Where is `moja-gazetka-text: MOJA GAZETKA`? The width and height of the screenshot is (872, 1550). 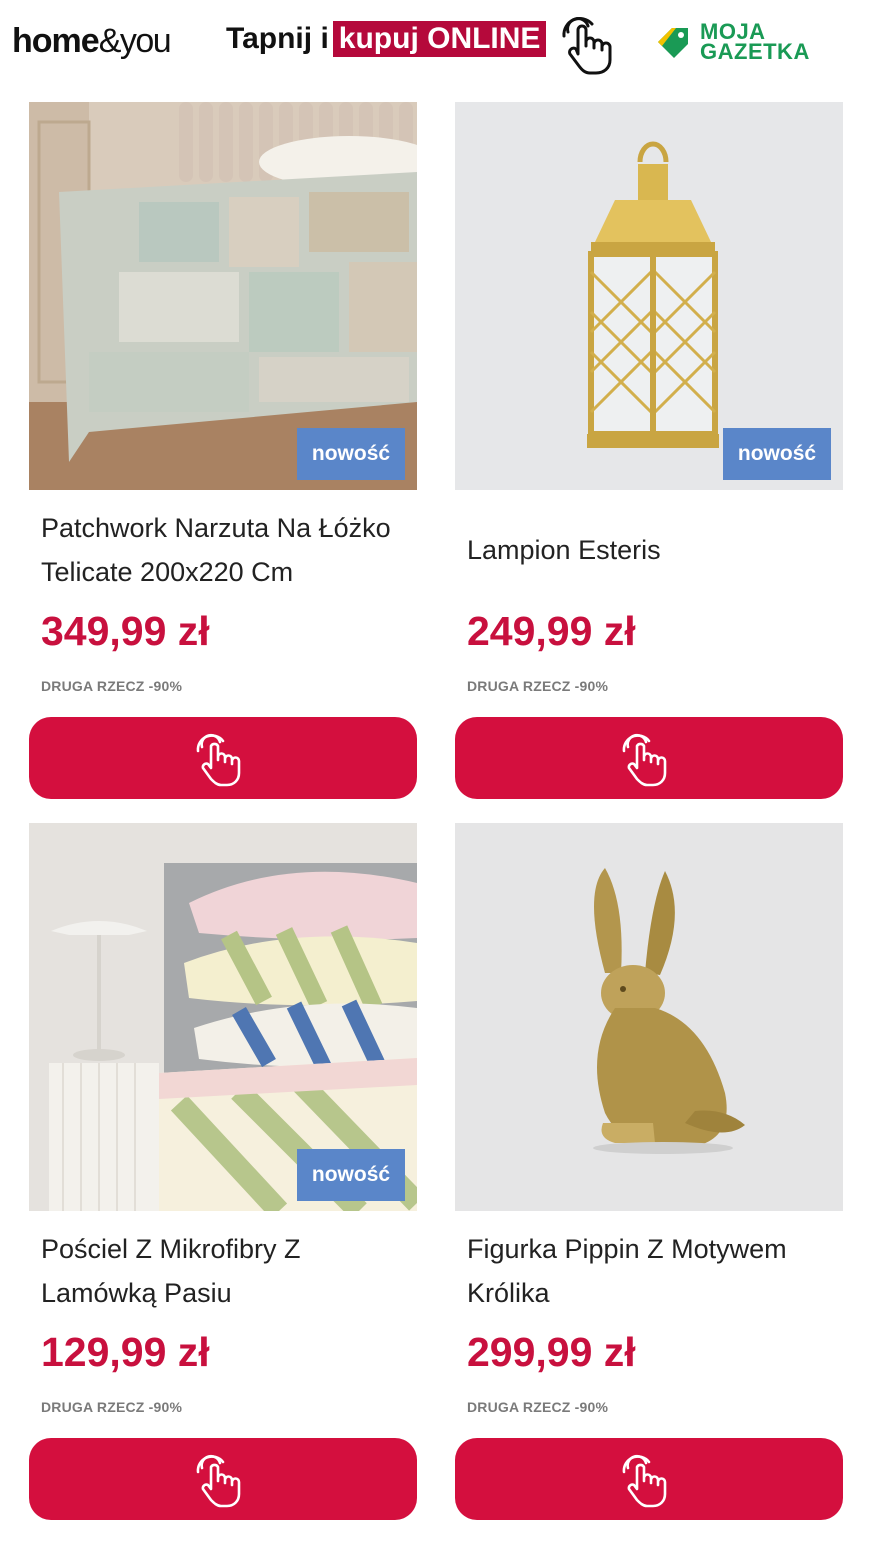 moja-gazetka-text: MOJA GAZETKA is located at coordinates (755, 42).